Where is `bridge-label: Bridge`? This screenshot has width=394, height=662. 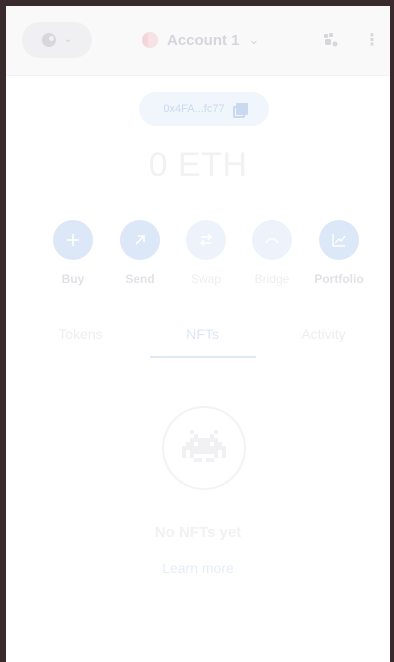
bridge-label: Bridge is located at coordinates (272, 279).